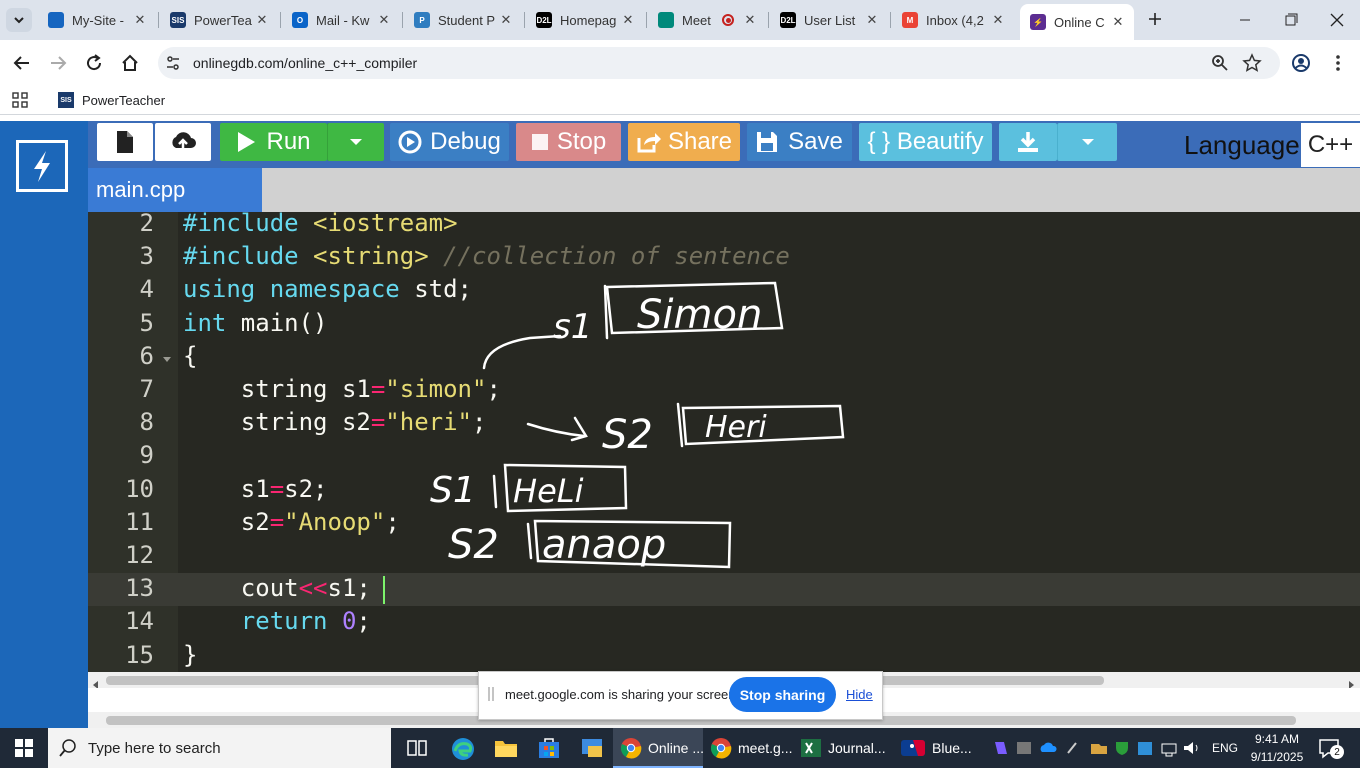 This screenshot has height=768, width=1360. I want to click on annotation-bar-anoop, so click(529, 541).